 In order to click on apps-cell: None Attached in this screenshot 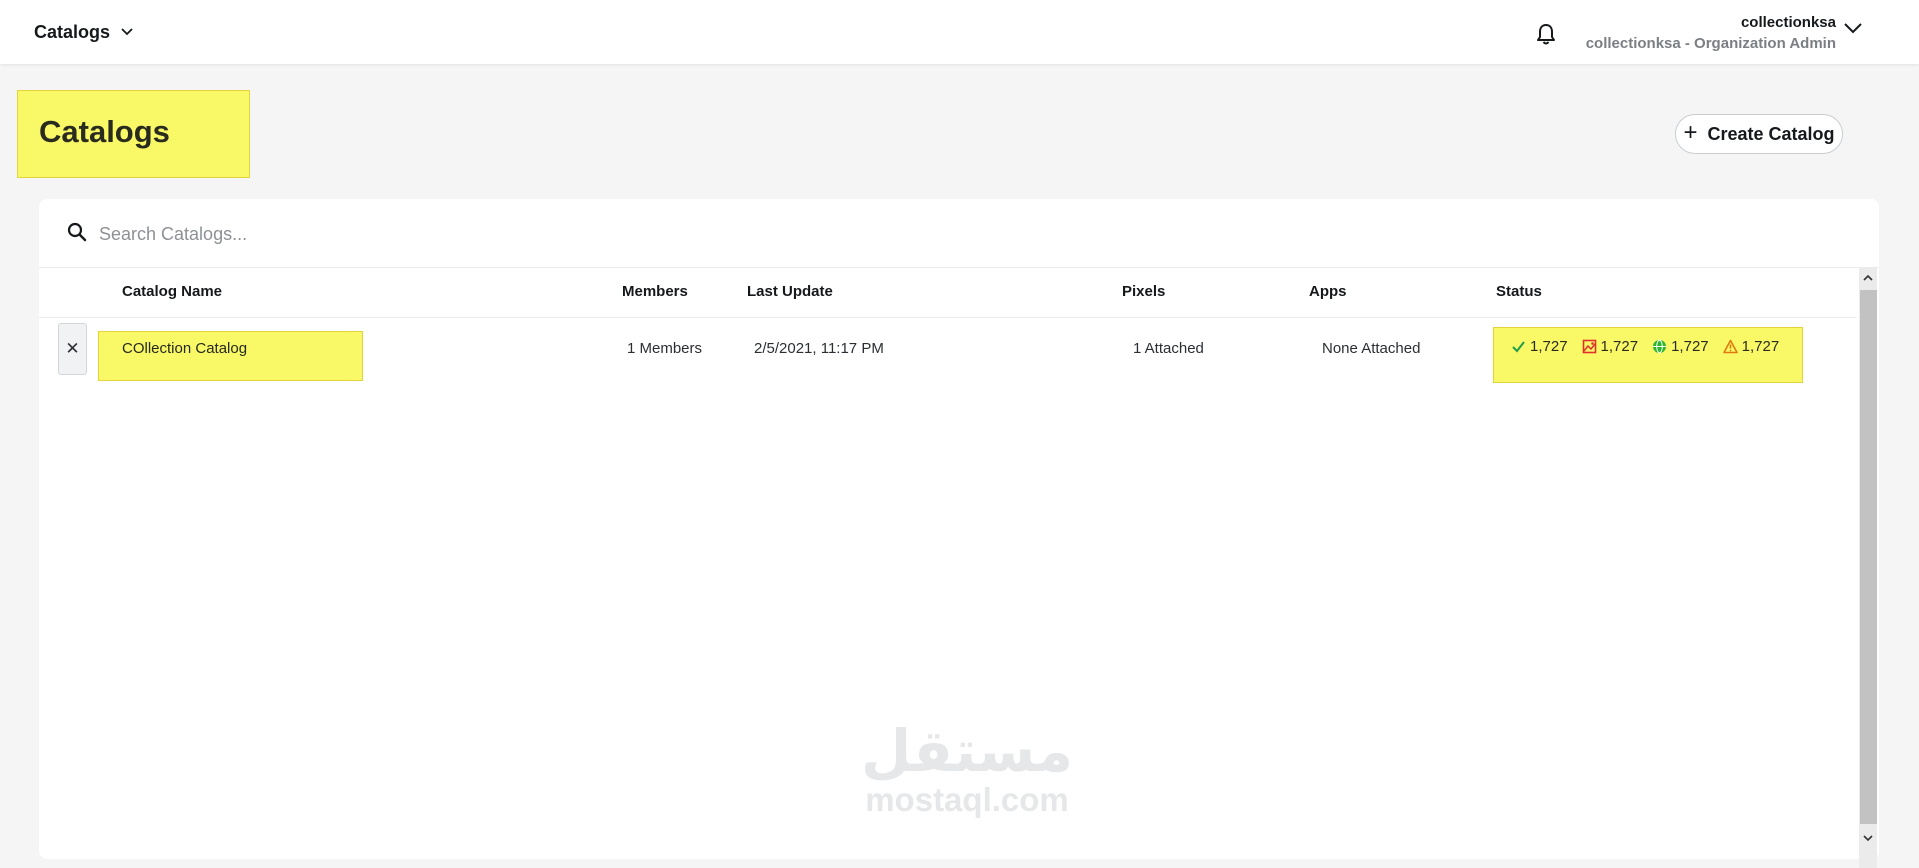, I will do `click(1371, 348)`.